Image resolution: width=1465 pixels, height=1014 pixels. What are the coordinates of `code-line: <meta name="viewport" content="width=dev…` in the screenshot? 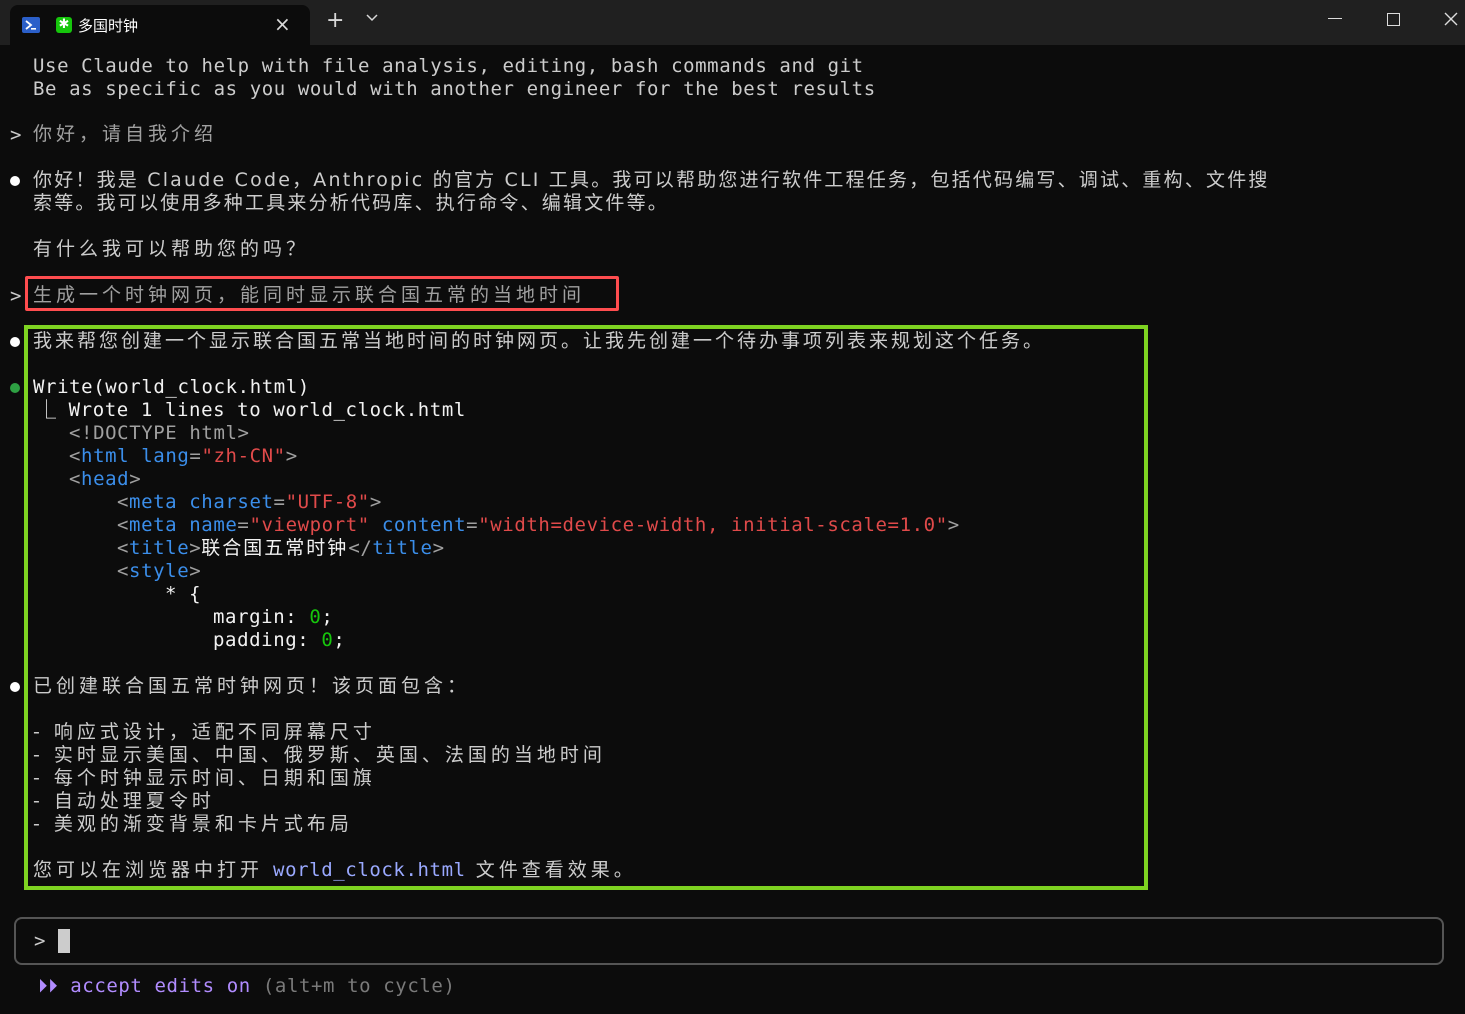 It's located at (538, 525).